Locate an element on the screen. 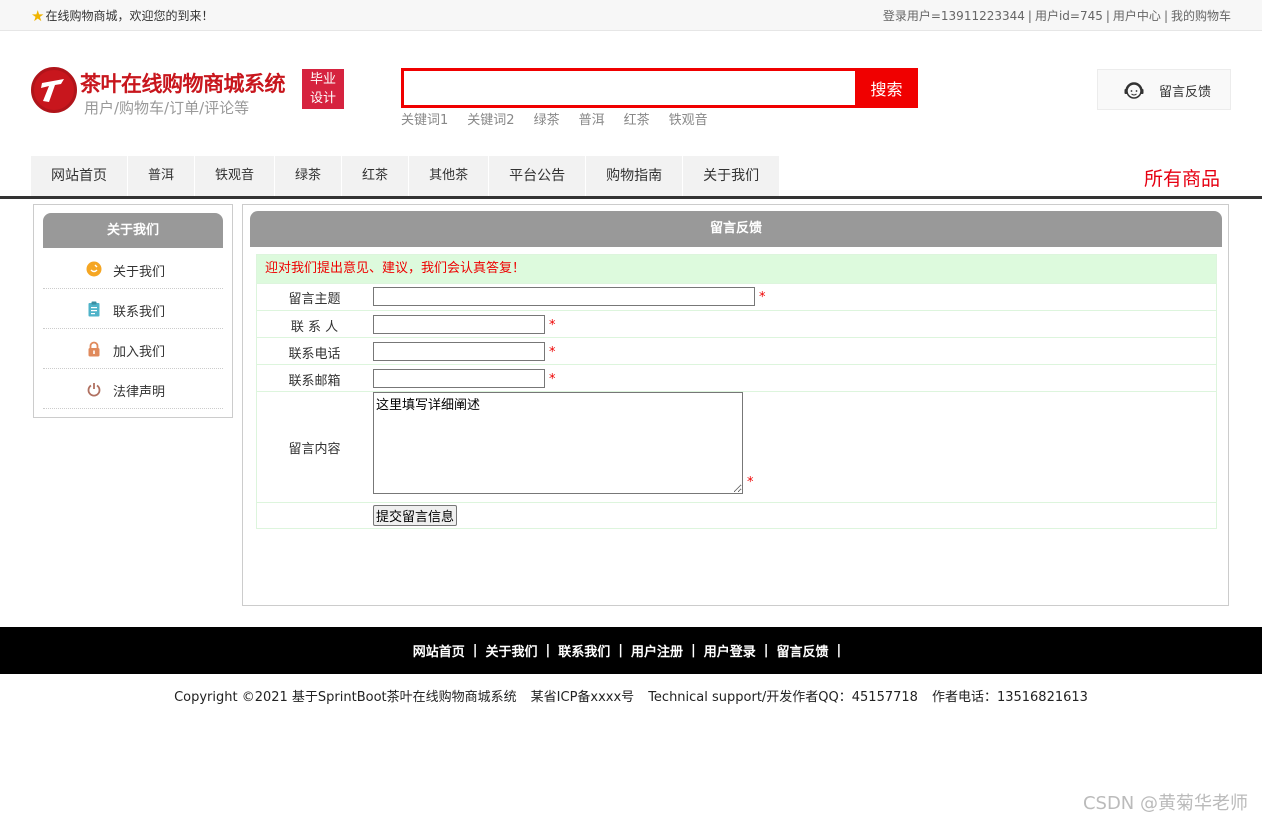  badge-line-2: 设计 is located at coordinates (322, 98).